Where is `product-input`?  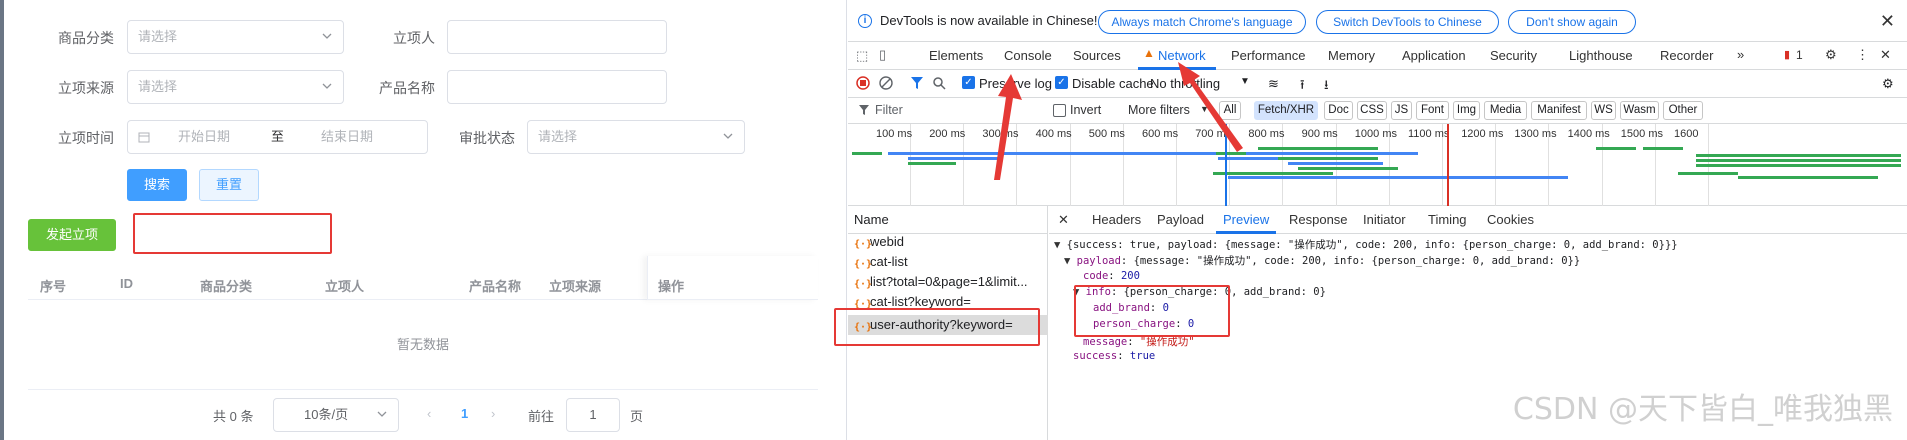
product-input is located at coordinates (557, 87).